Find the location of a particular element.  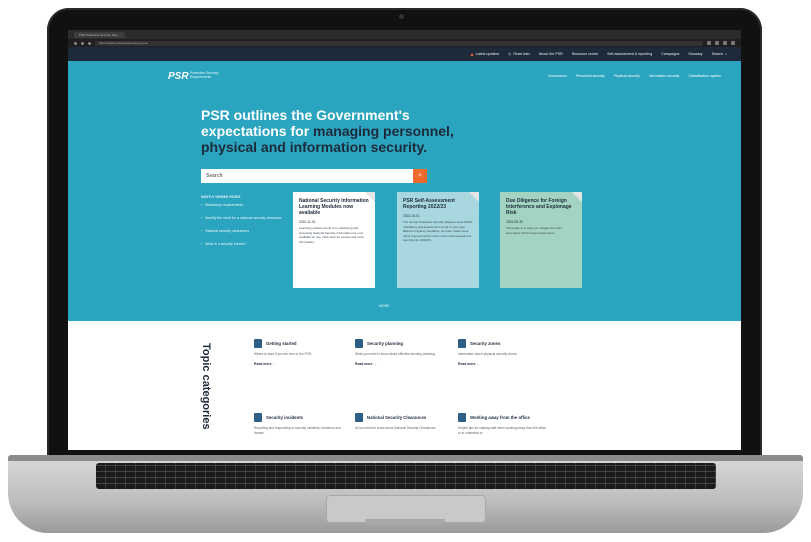

about-link: About the PSR is located at coordinates (551, 54).